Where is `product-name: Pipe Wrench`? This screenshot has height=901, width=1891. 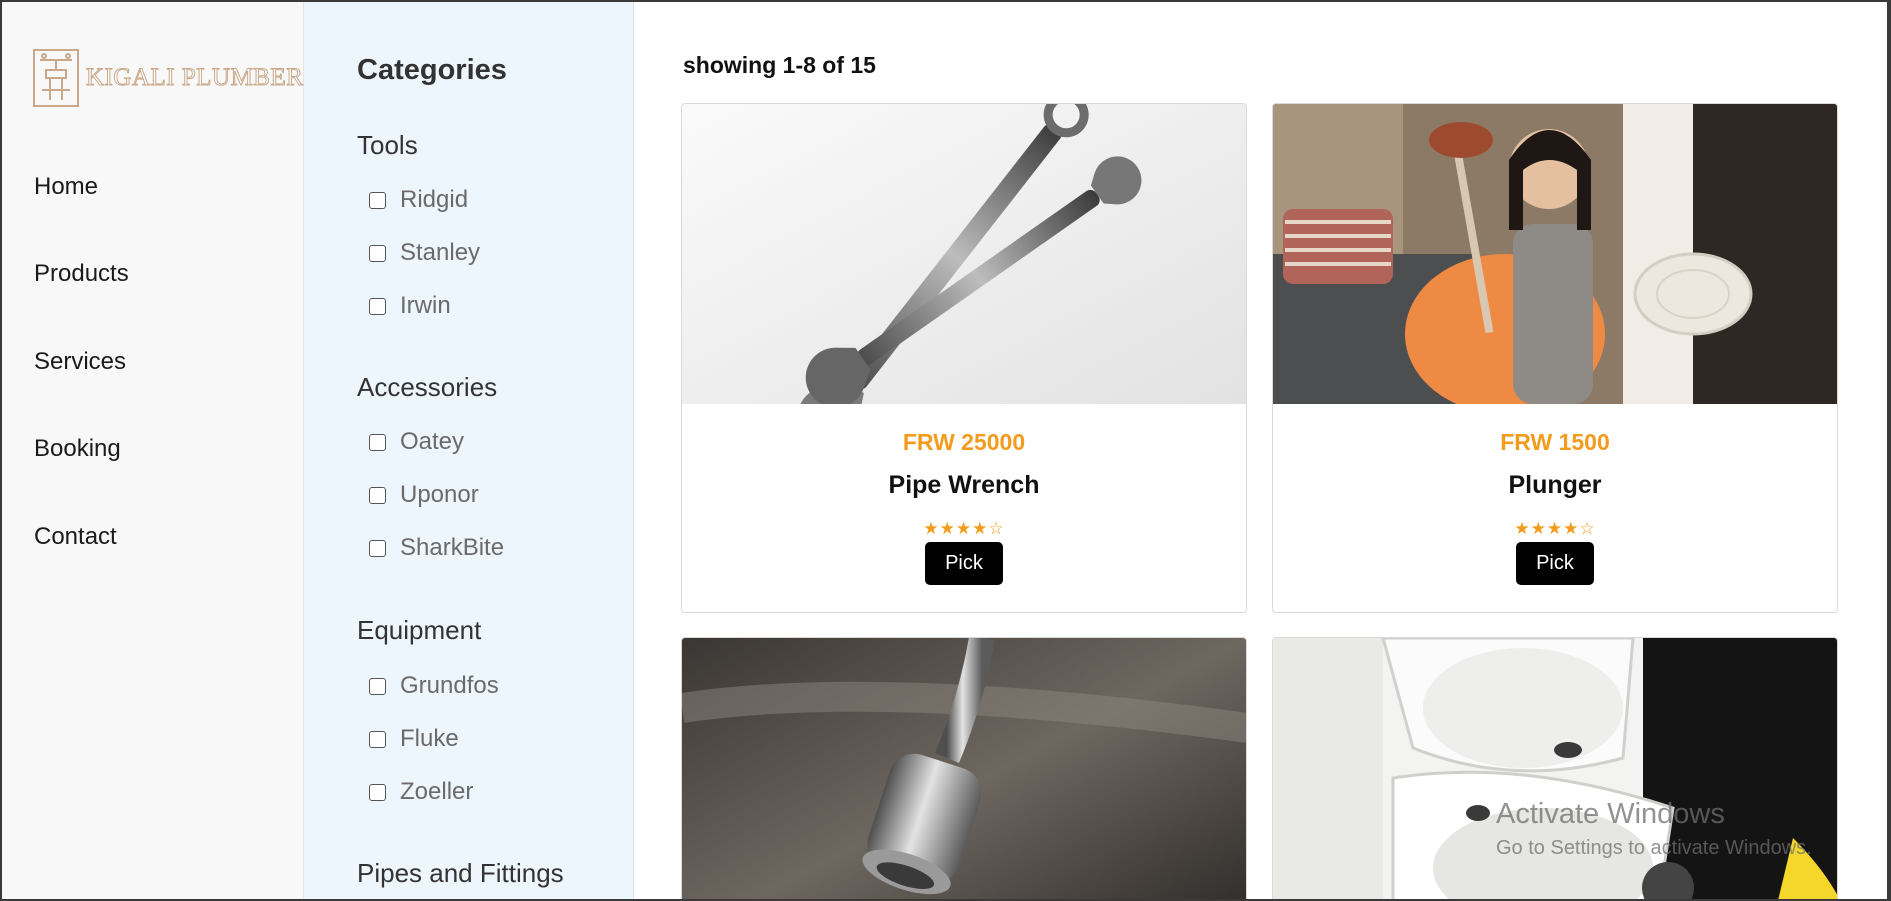
product-name: Pipe Wrench is located at coordinates (964, 485).